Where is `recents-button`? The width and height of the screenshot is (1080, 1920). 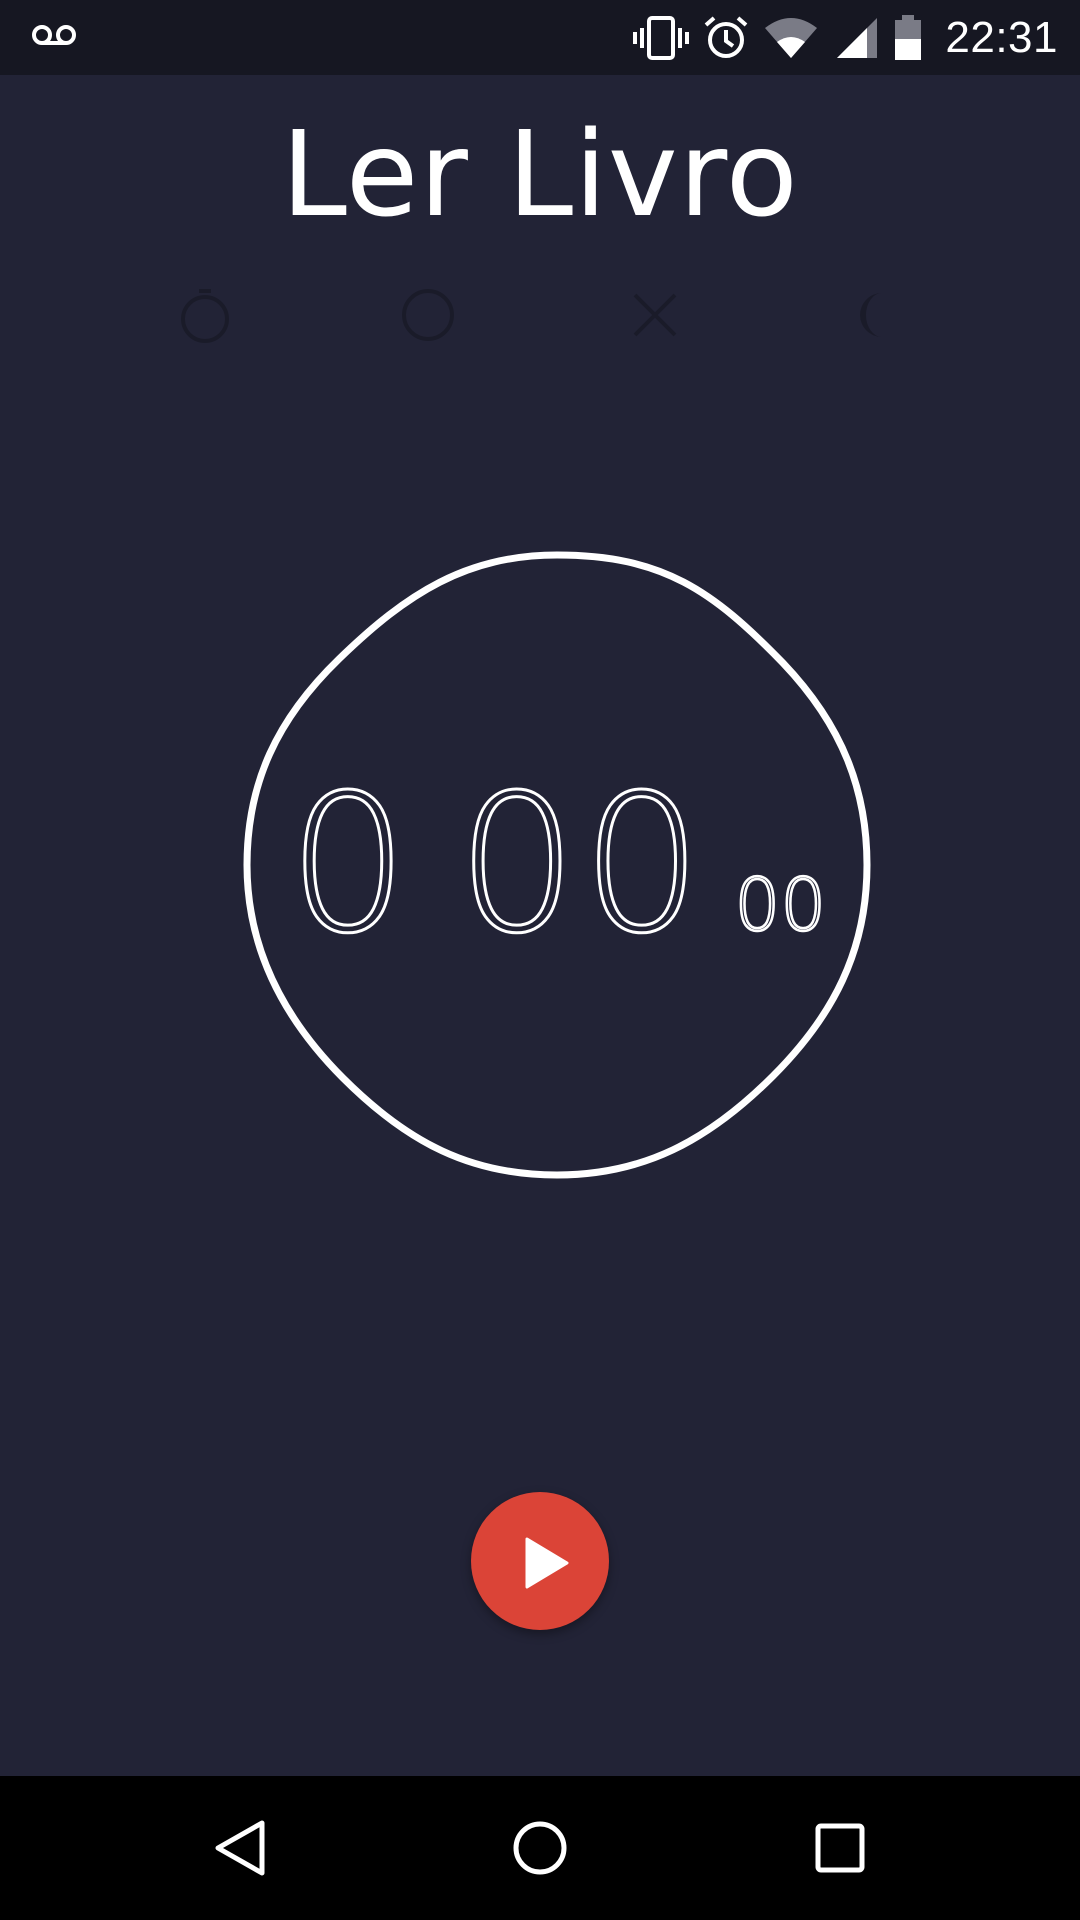
recents-button is located at coordinates (840, 1848).